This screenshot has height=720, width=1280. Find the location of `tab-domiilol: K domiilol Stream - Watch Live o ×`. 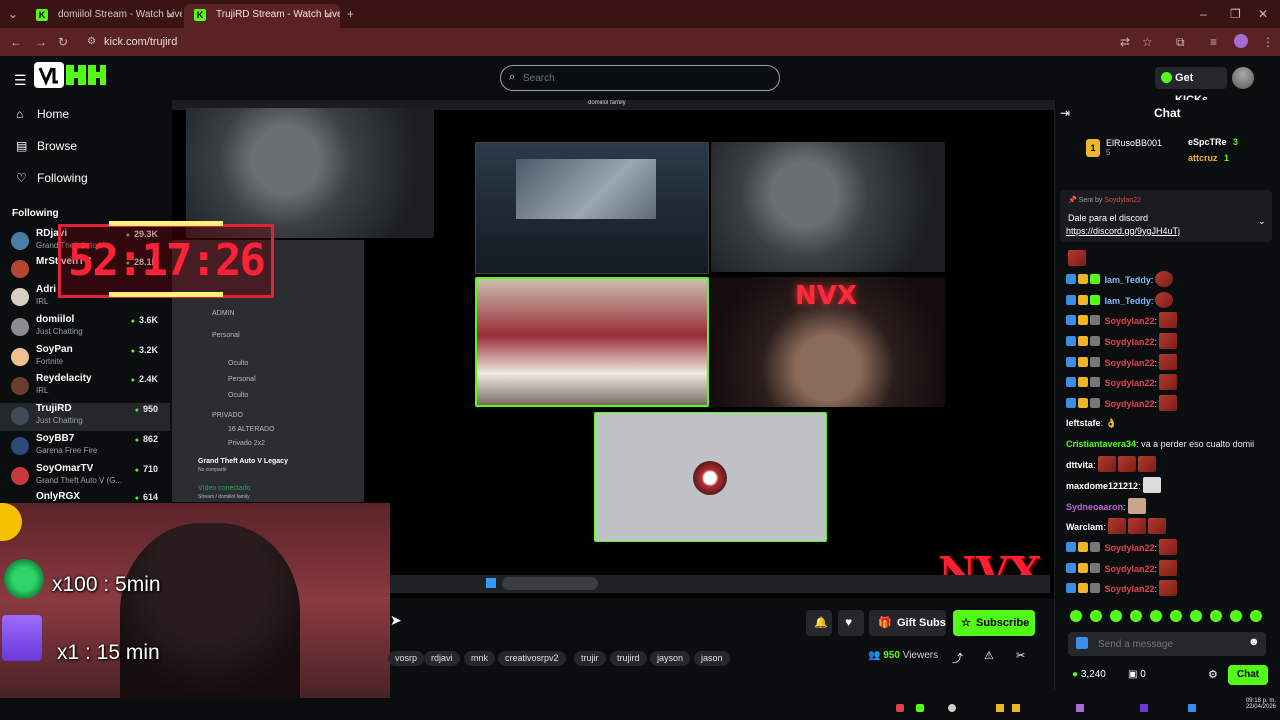

tab-domiilol: K domiilol Stream - Watch Live o × is located at coordinates (104, 16).